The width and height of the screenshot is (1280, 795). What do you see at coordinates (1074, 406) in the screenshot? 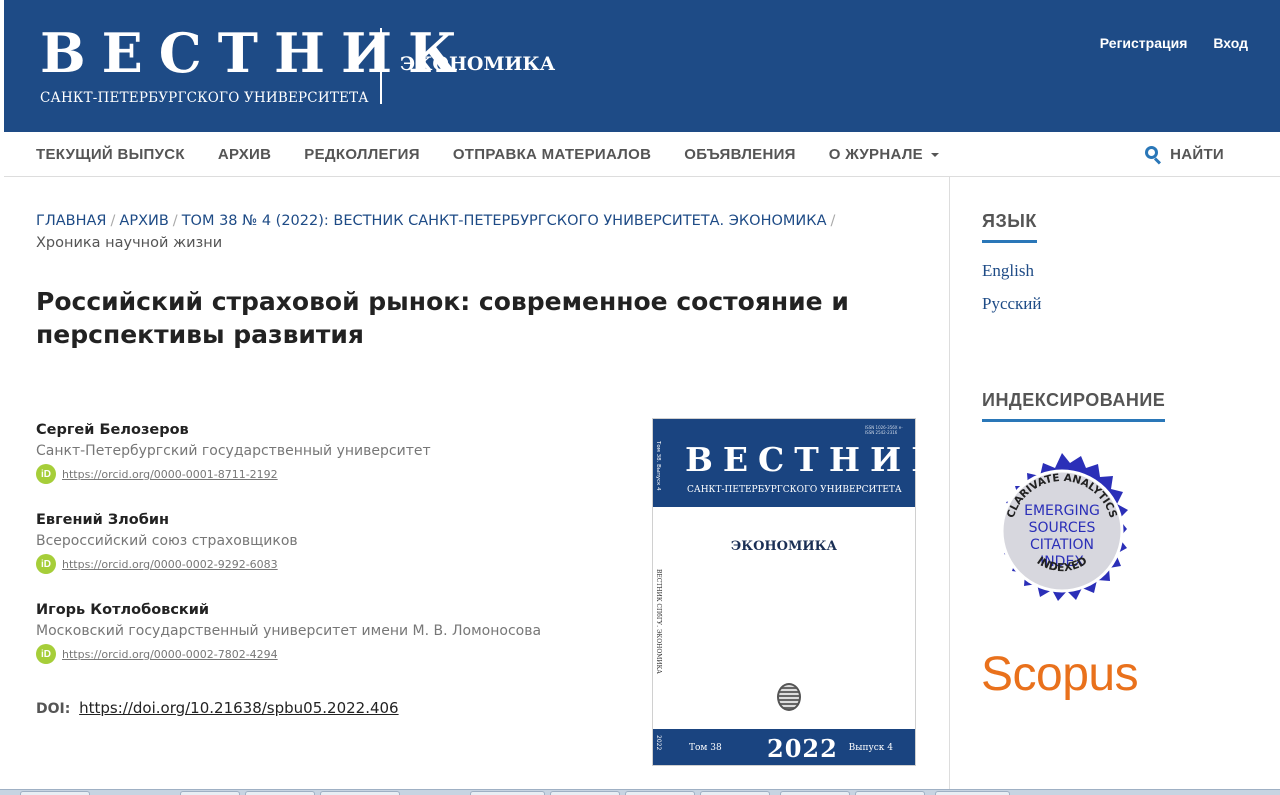
I see `indexing-block-title: ИНДЕКСИРОВАНИЕ` at bounding box center [1074, 406].